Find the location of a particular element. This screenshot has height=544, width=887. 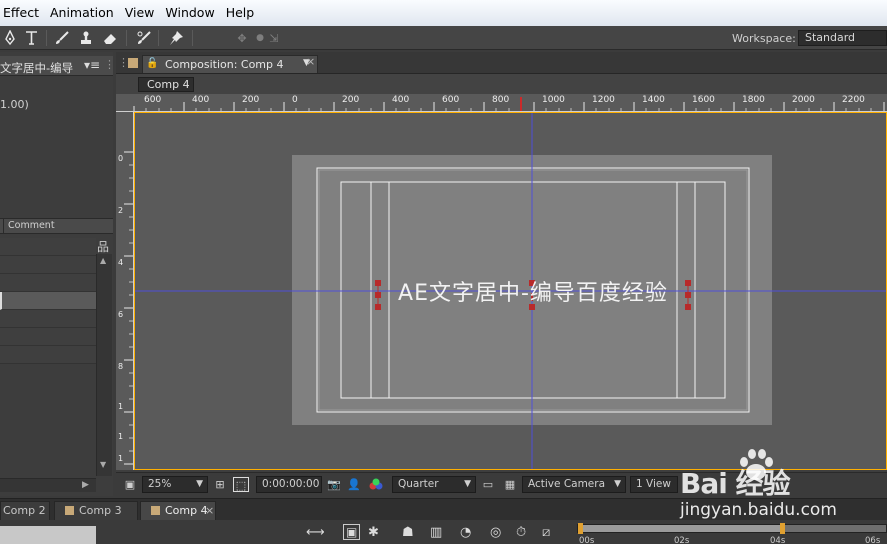

project-panel-tab: 文字居中-编导 ▾≡ ⋮ is located at coordinates (57, 66).